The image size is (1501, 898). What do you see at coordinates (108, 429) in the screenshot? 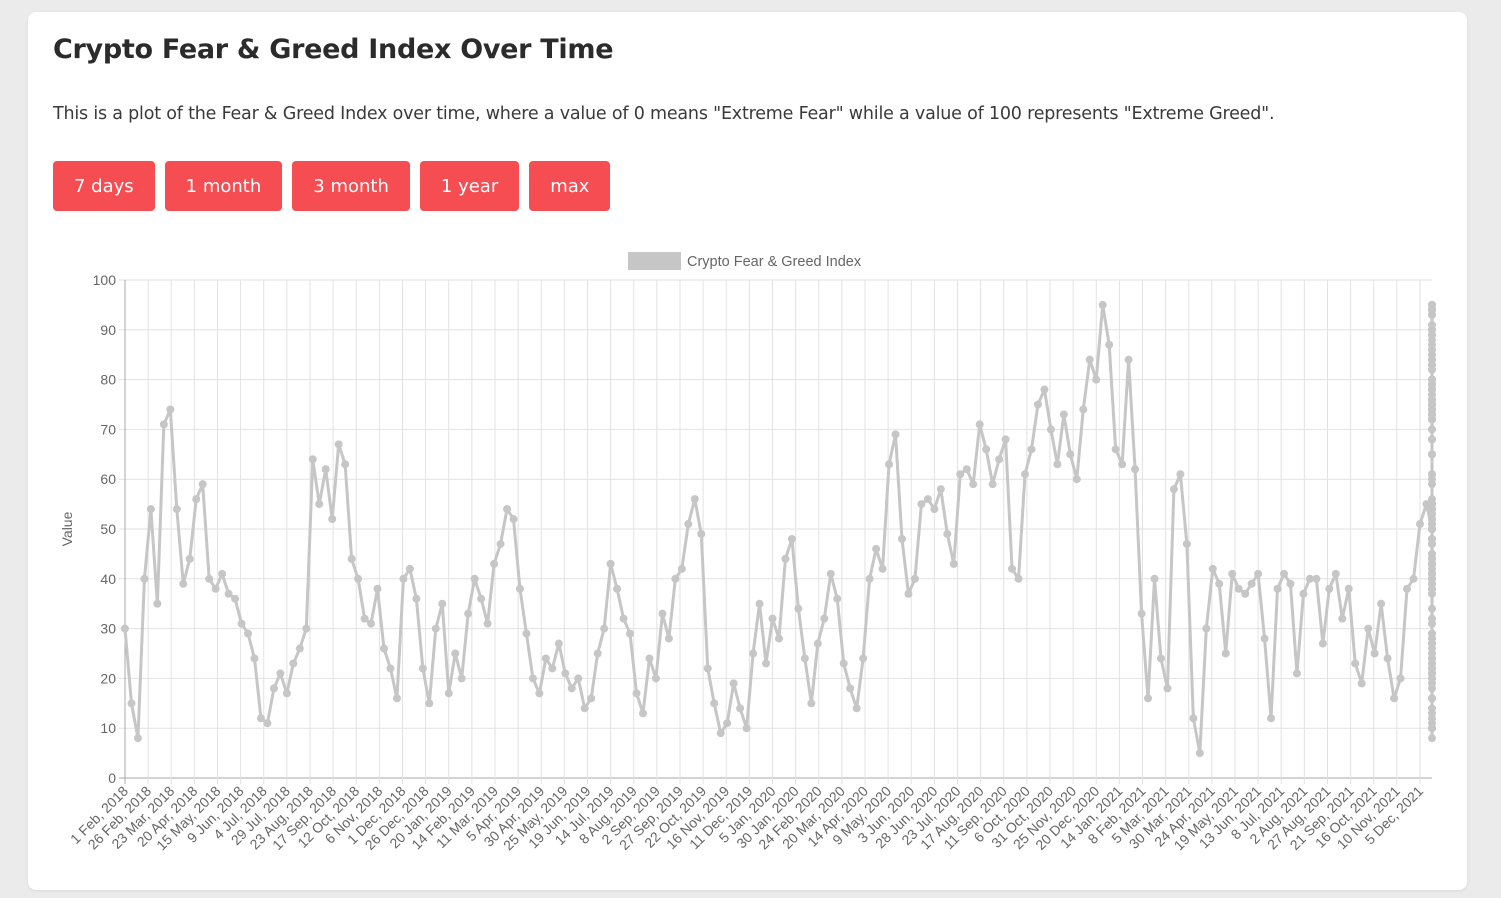
I see `y-tick-label: 70` at bounding box center [108, 429].